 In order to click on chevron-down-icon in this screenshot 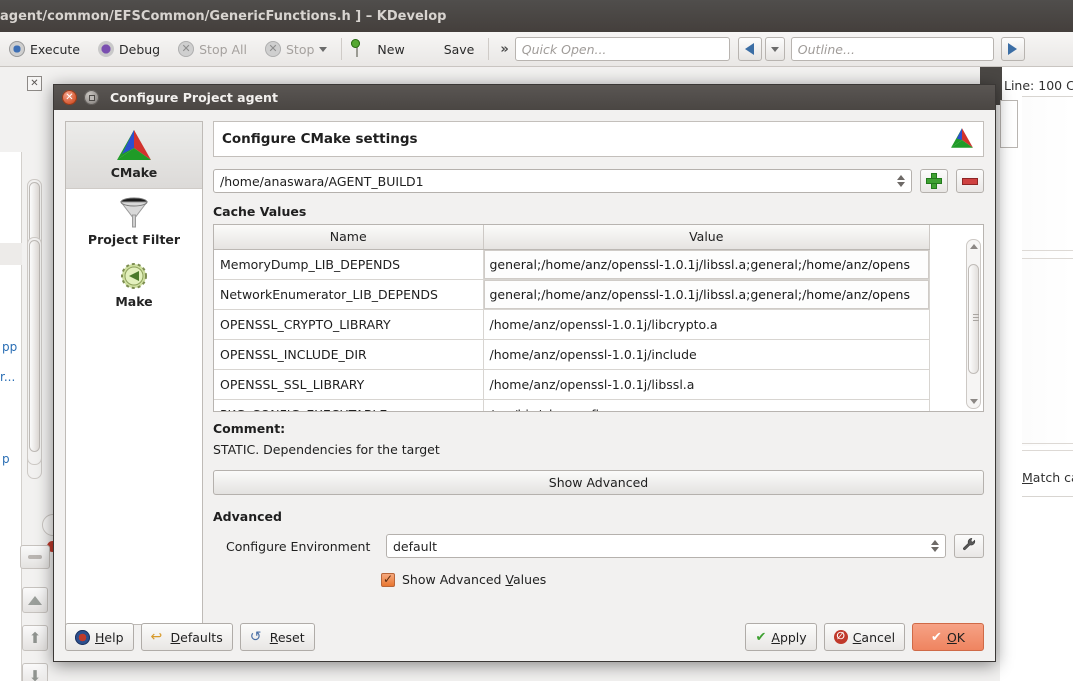, I will do `click(323, 49)`.